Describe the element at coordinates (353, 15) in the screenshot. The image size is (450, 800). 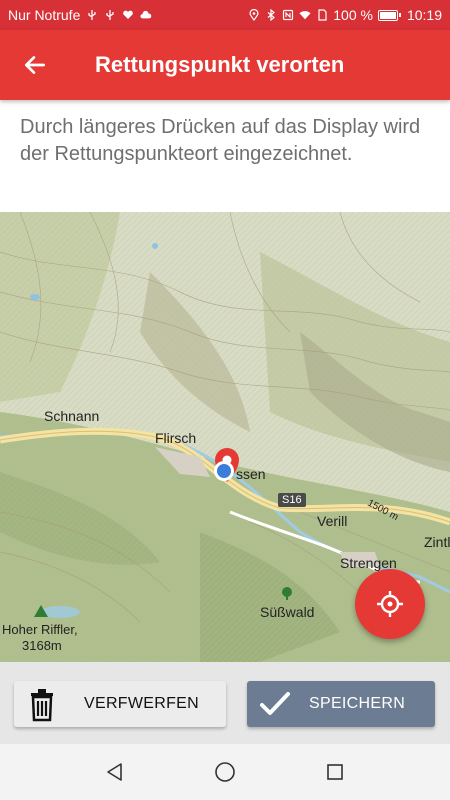
I see `battery-percent: 100 %` at that location.